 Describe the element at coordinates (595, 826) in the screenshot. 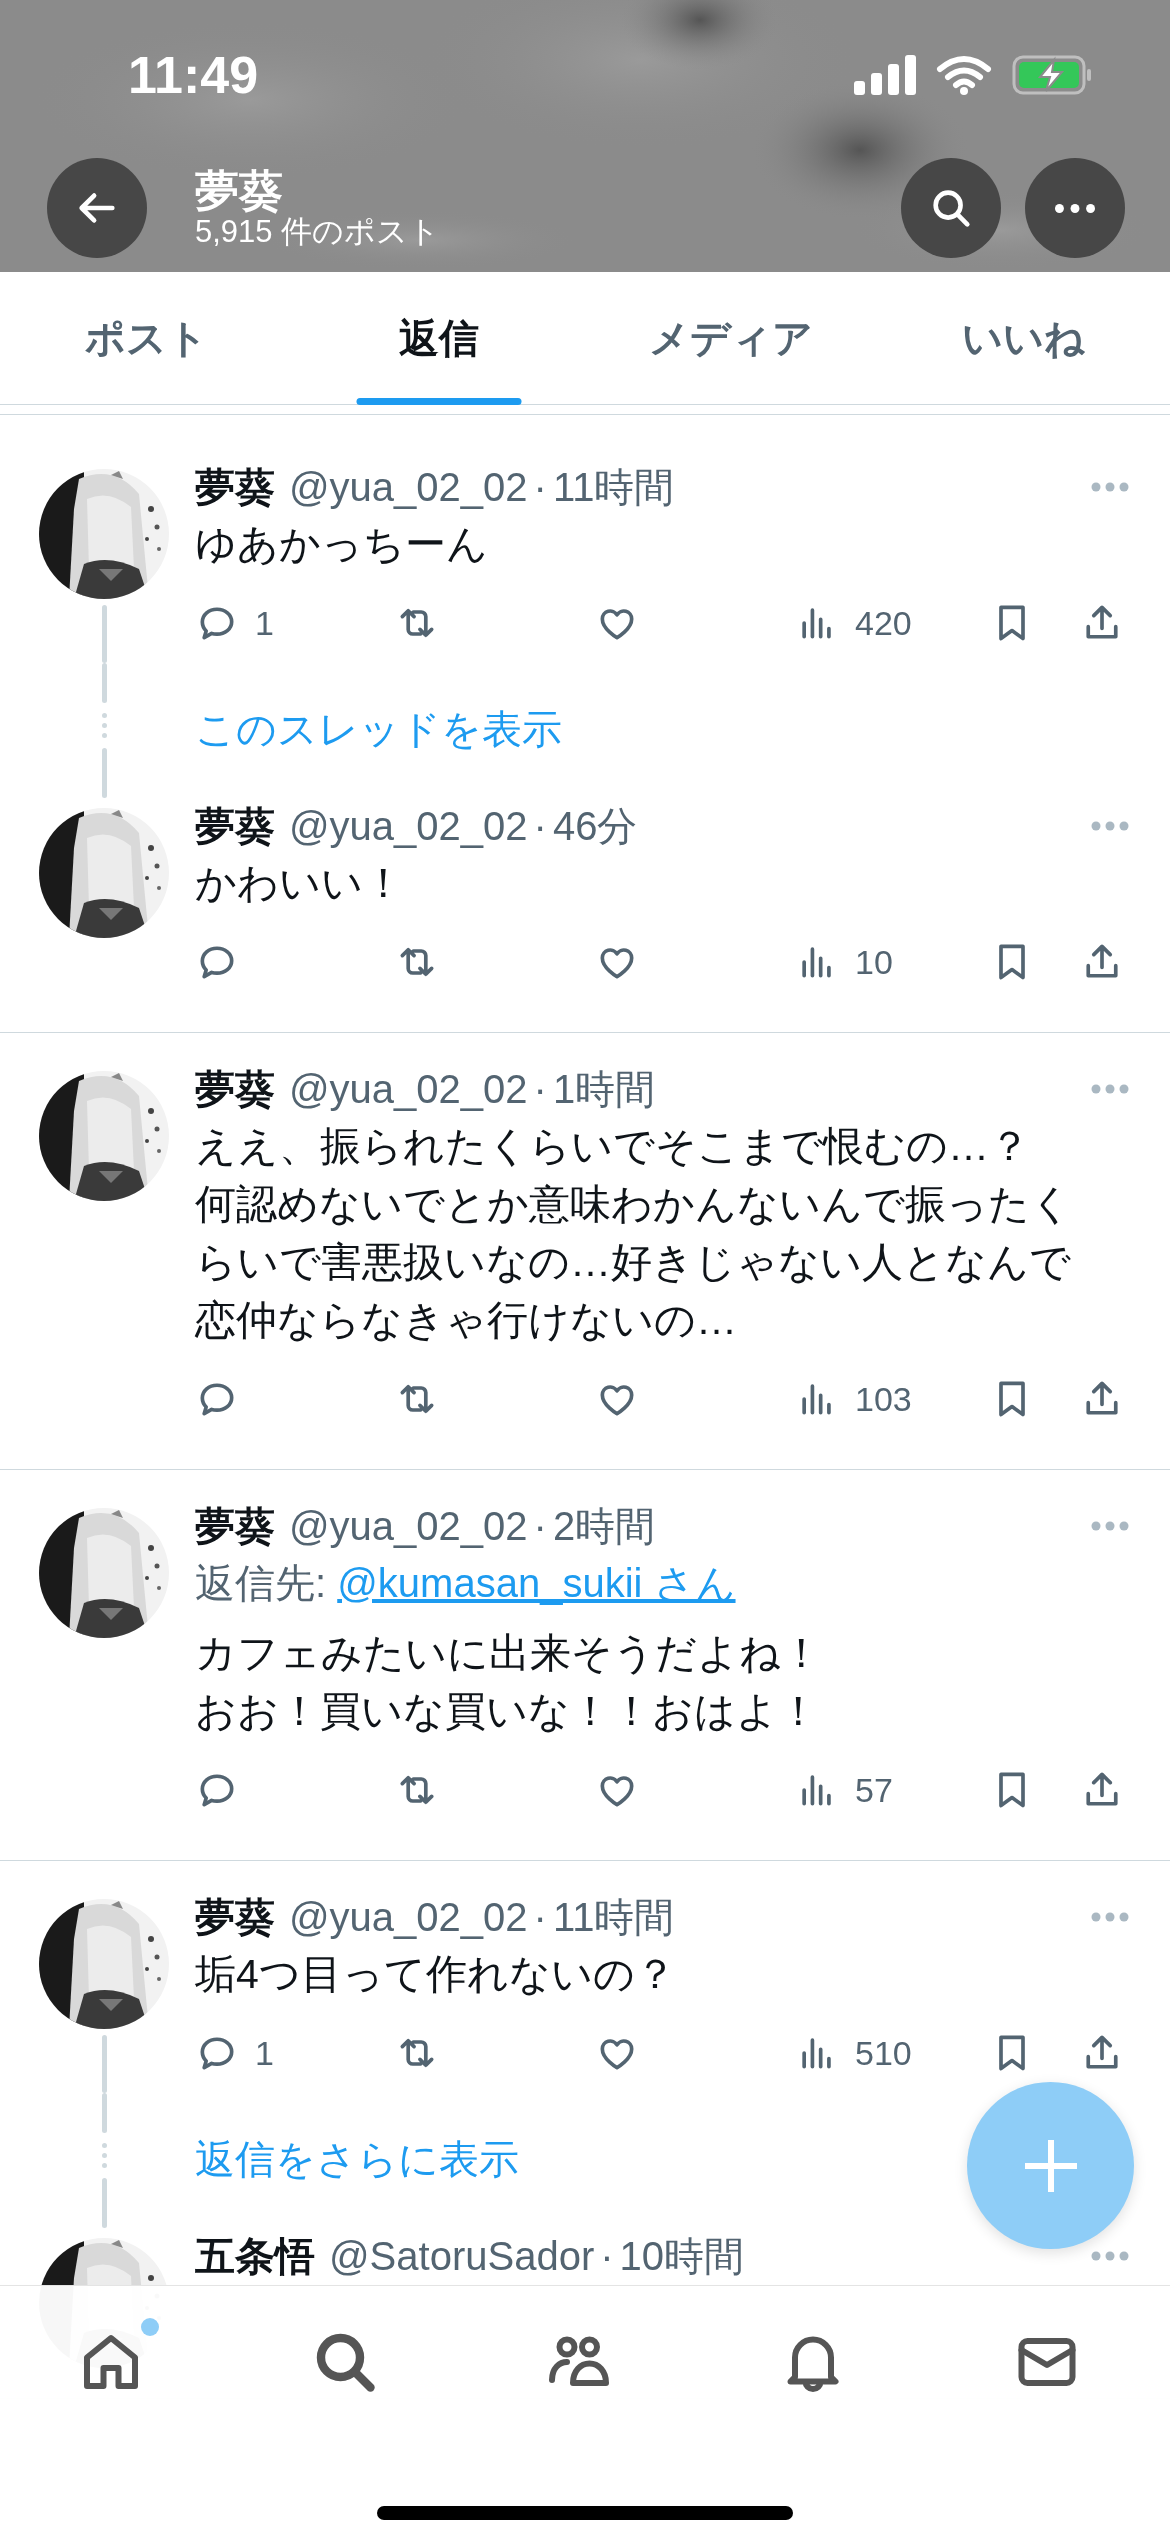

I see `post-time: 46分` at that location.